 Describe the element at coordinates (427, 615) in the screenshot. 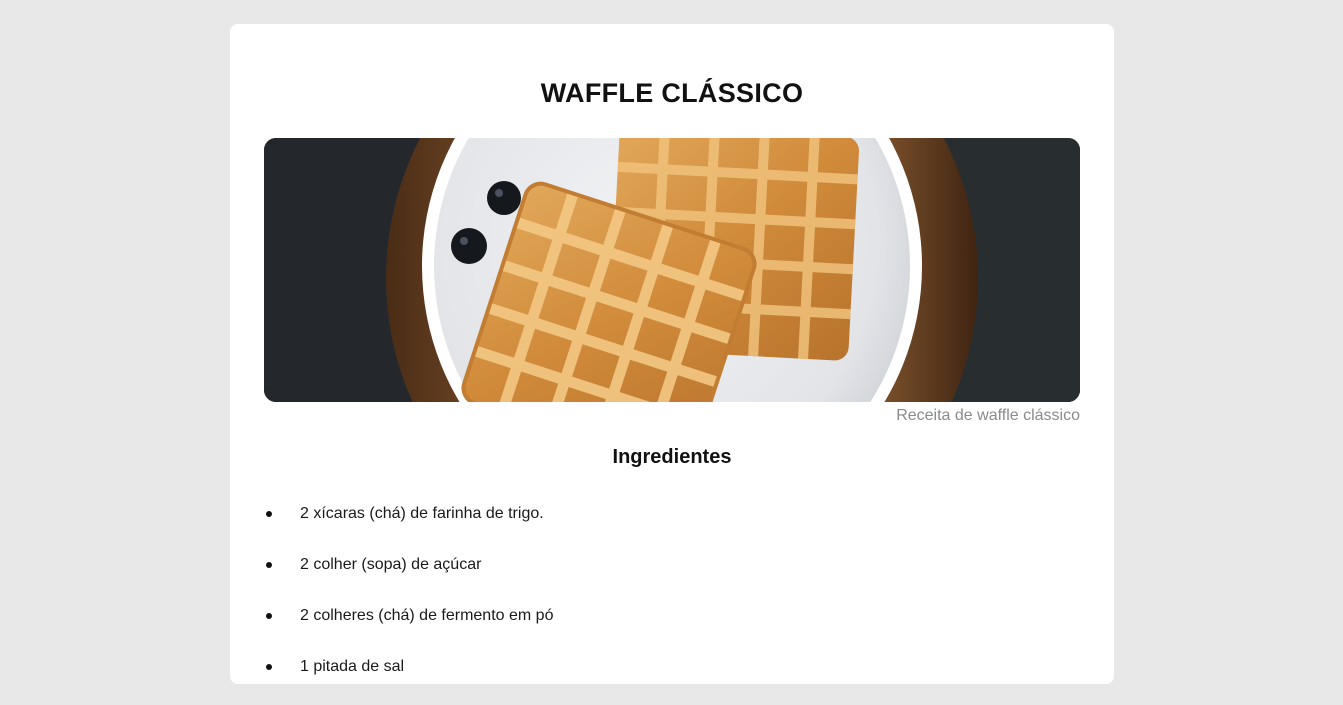

I see `ingredient-text: 2 colheres (chá) de fermento em pó` at that location.